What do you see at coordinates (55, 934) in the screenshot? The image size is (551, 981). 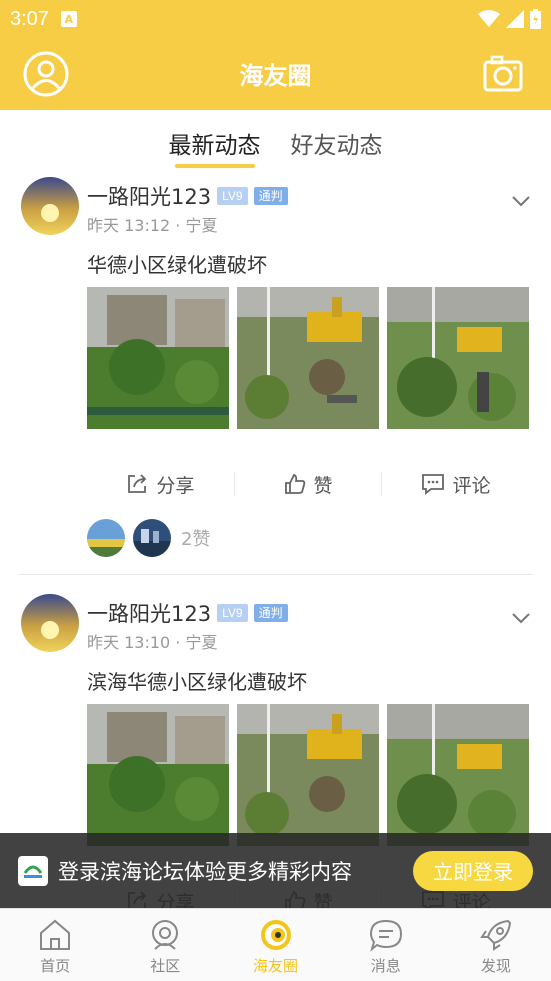 I see `home-icon` at bounding box center [55, 934].